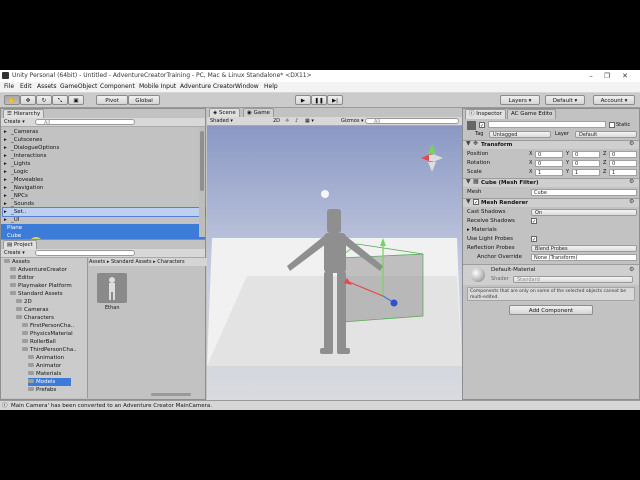 This screenshot has height=480, width=640. Describe the element at coordinates (85, 122) in the screenshot. I see `hierarchy-search-input: All` at that location.